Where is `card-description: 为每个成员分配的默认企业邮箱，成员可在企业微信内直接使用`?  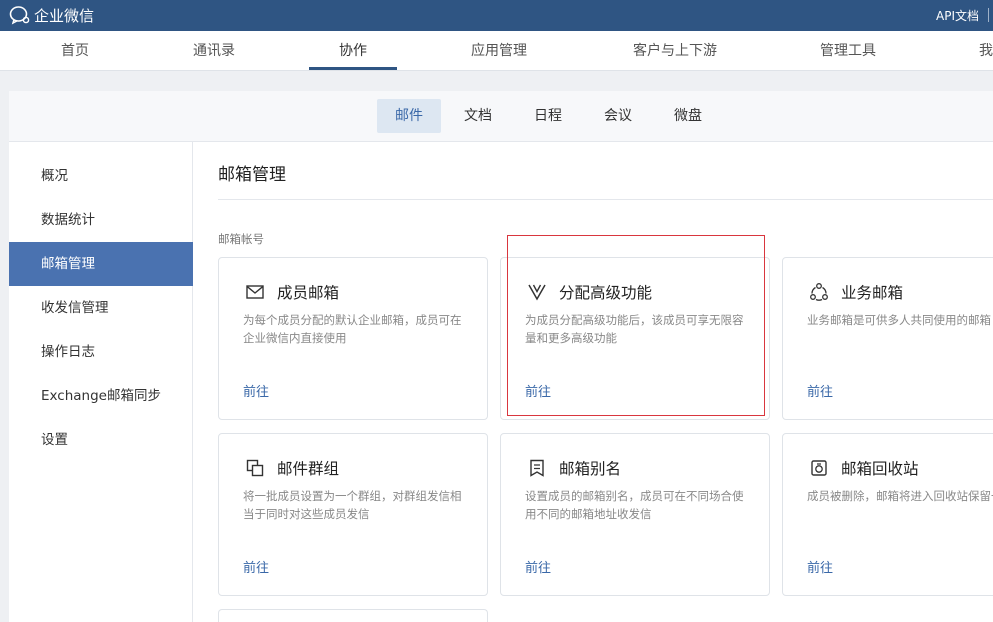 card-description: 为每个成员分配的默认企业邮箱，成员可在企业微信内直接使用 is located at coordinates (352, 329).